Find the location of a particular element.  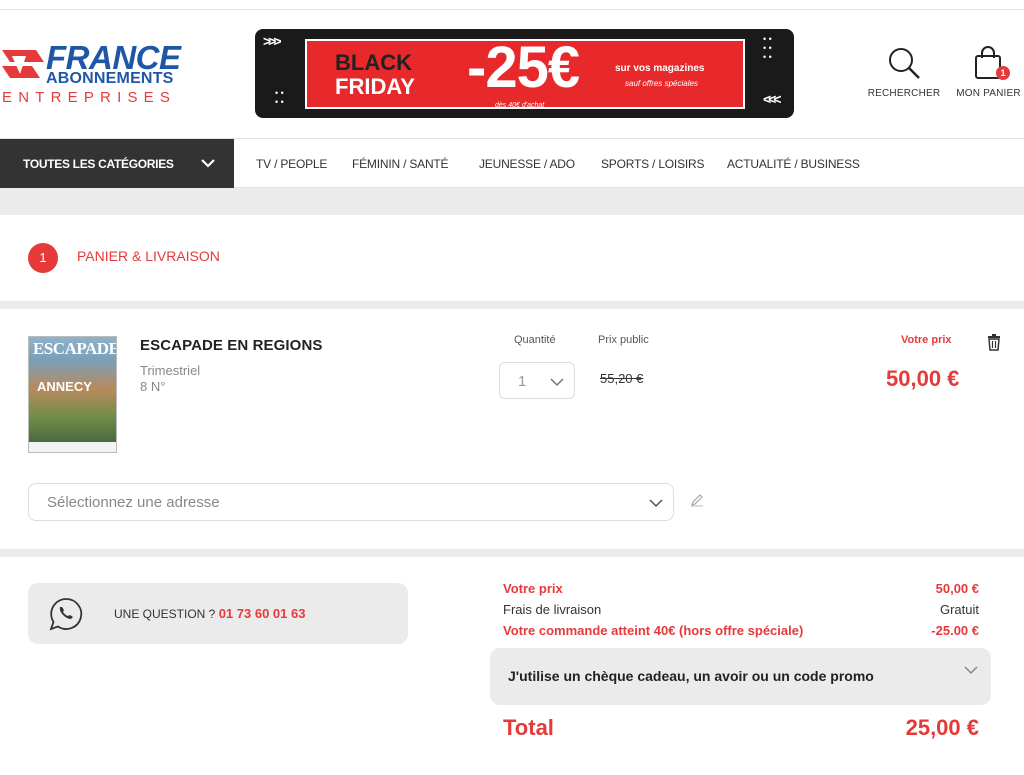

quantity-value: 1 is located at coordinates (522, 381).